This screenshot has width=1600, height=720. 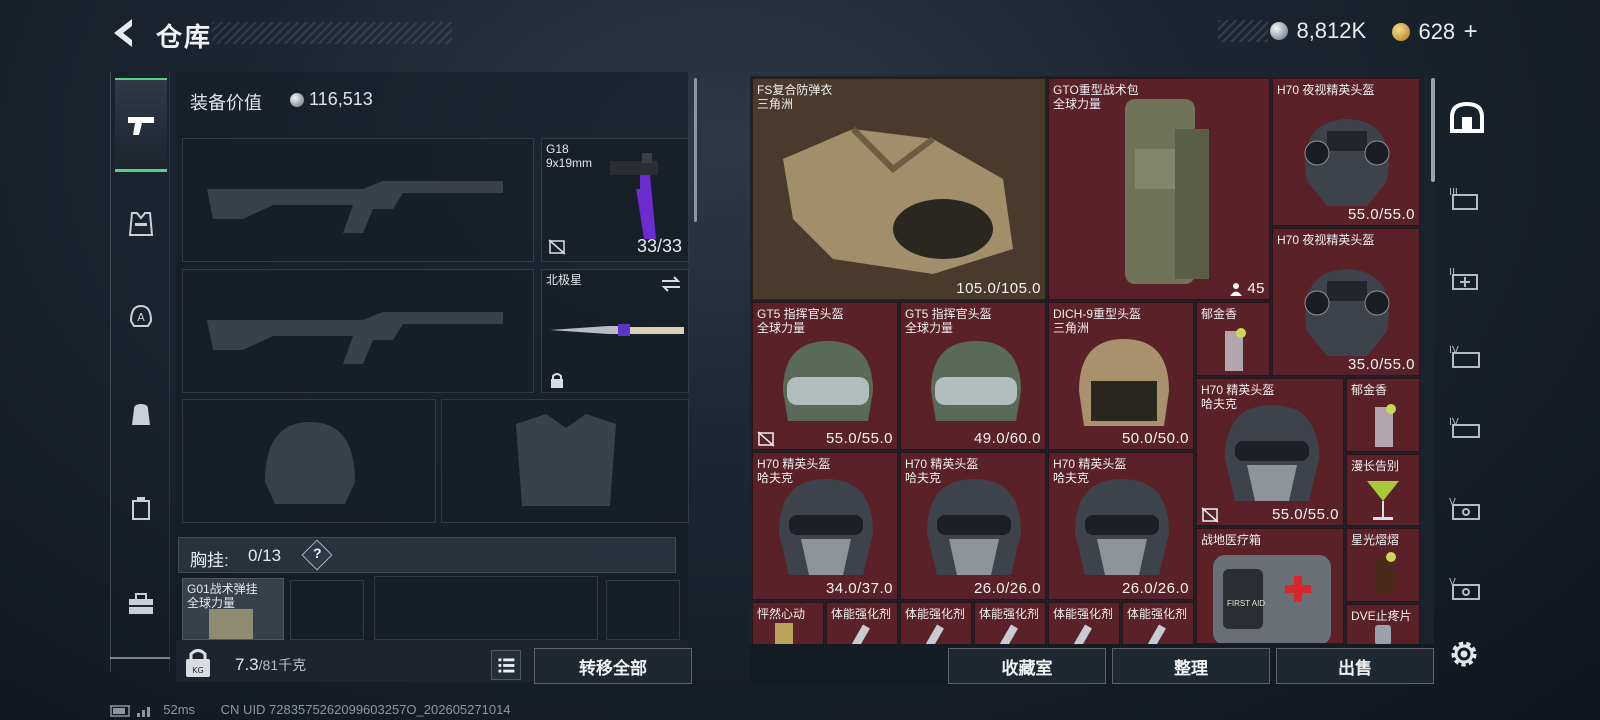 What do you see at coordinates (795, 90) in the screenshot?
I see `item-name: FS复合防弹衣` at bounding box center [795, 90].